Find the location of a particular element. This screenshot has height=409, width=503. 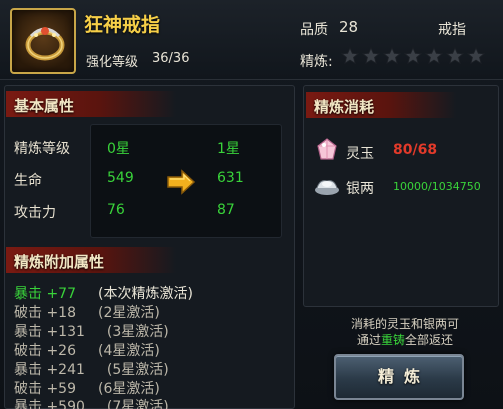

extra-stat-value: 暴击 +590 is located at coordinates (49, 404).